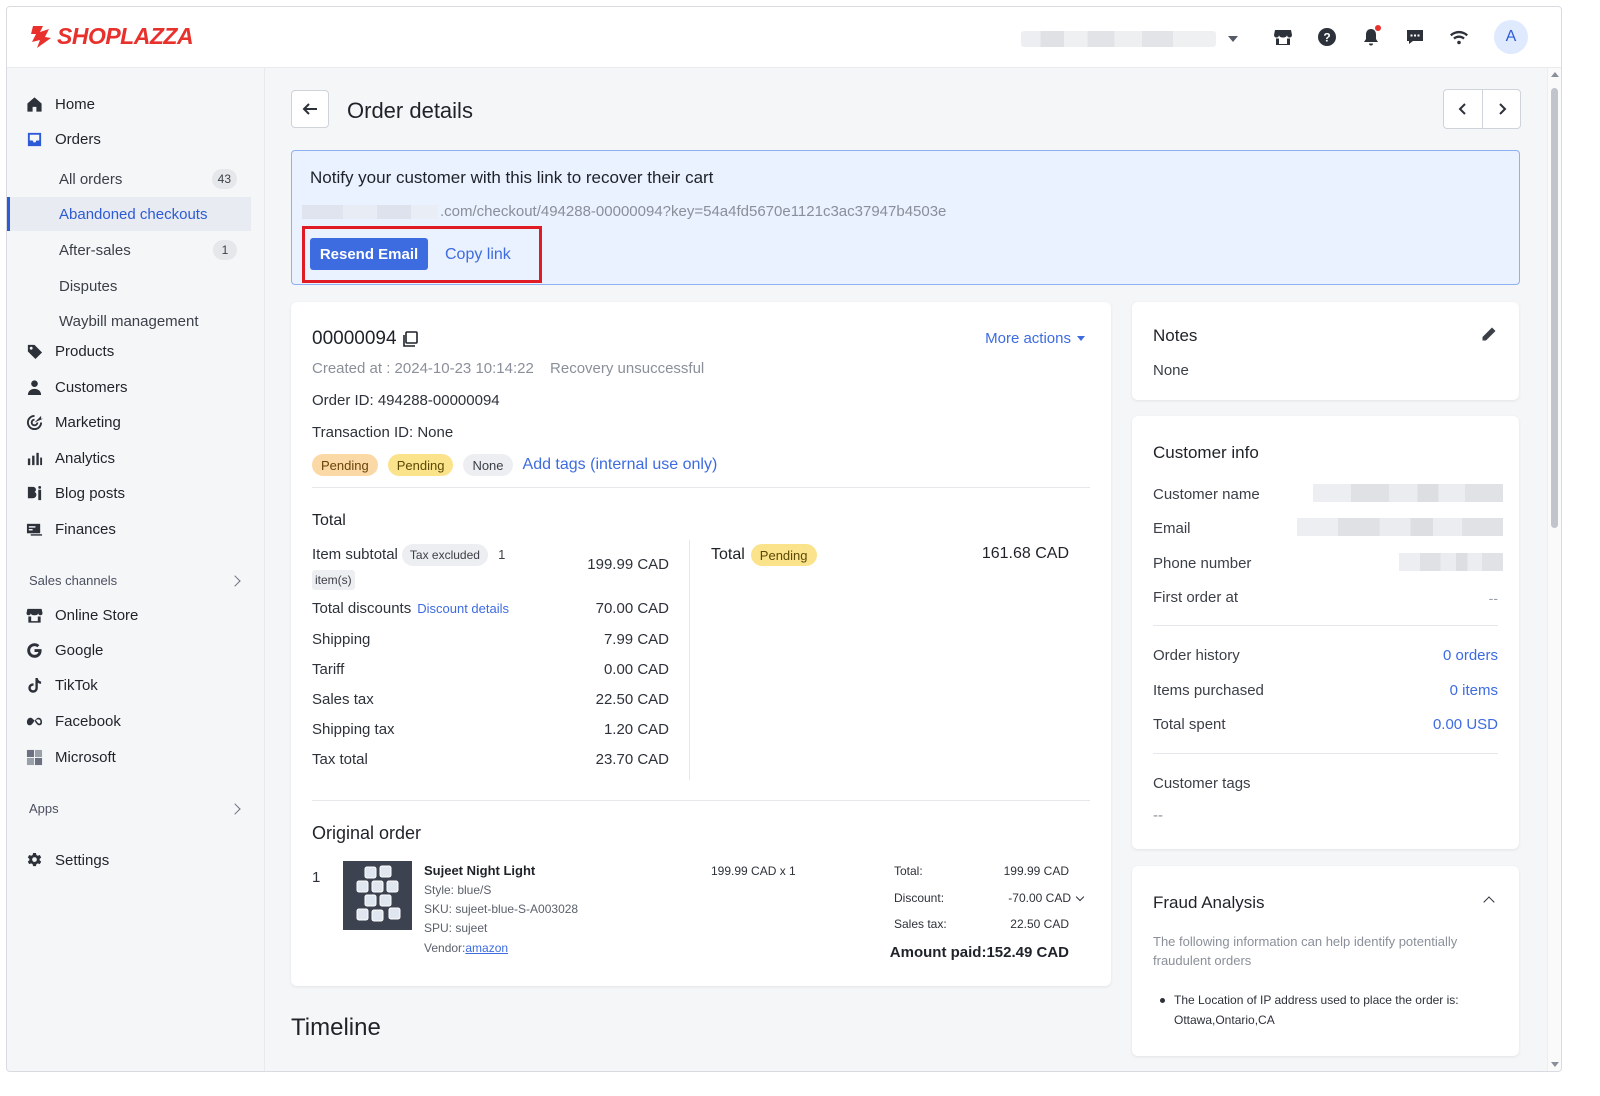 Image resolution: width=1600 pixels, height=1096 pixels. I want to click on order-history-value: 0 orders, so click(1470, 655).